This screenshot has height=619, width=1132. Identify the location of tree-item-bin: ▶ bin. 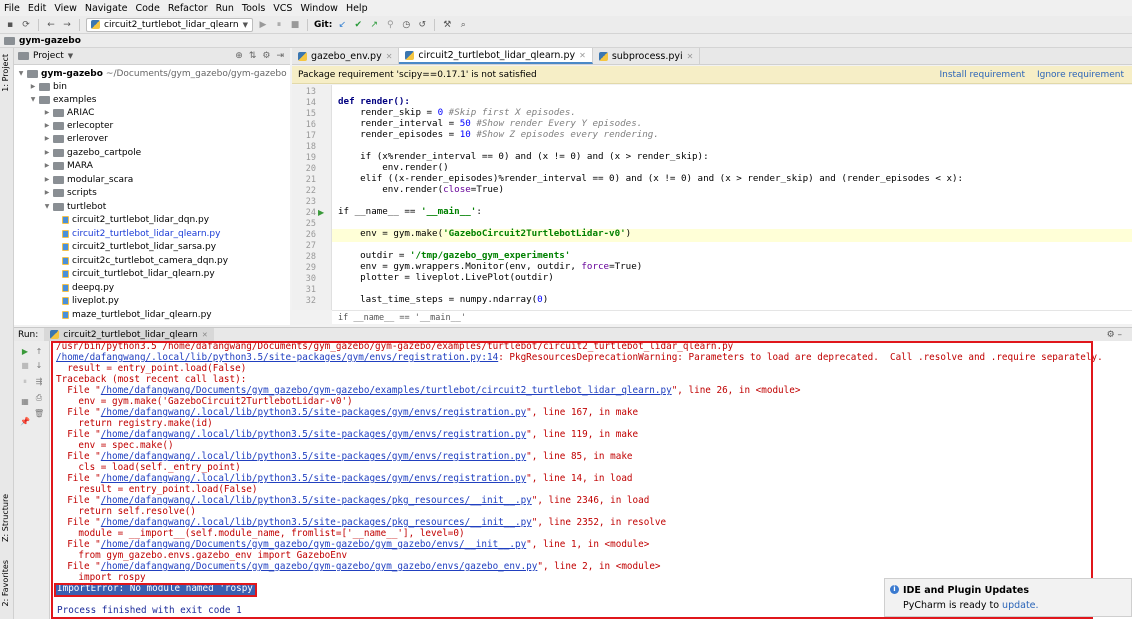
(48, 86).